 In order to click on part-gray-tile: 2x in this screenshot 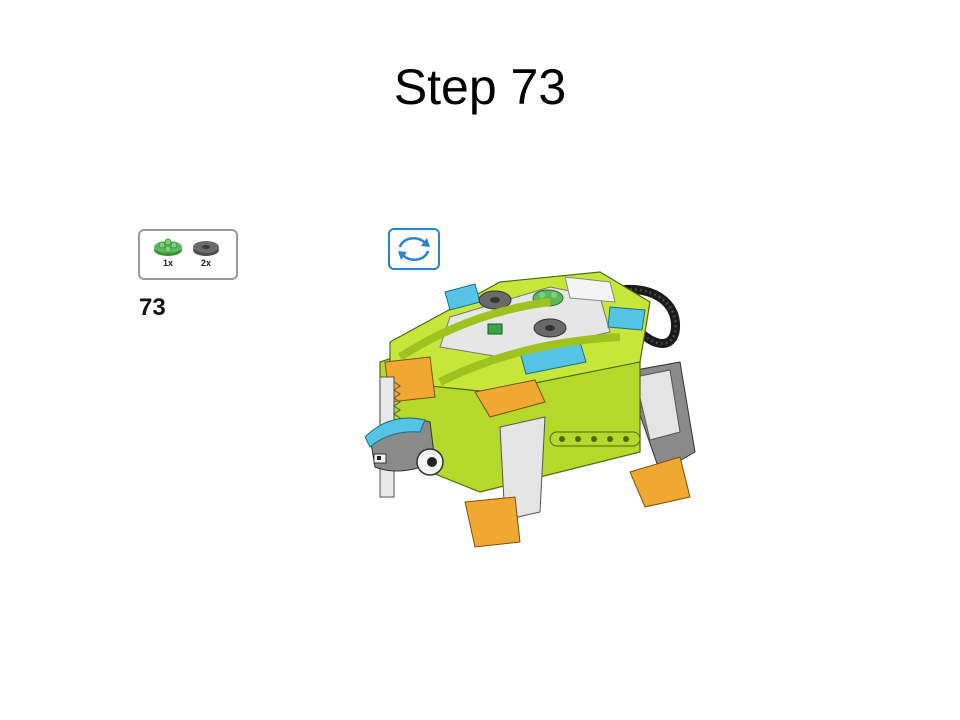, I will do `click(206, 252)`.